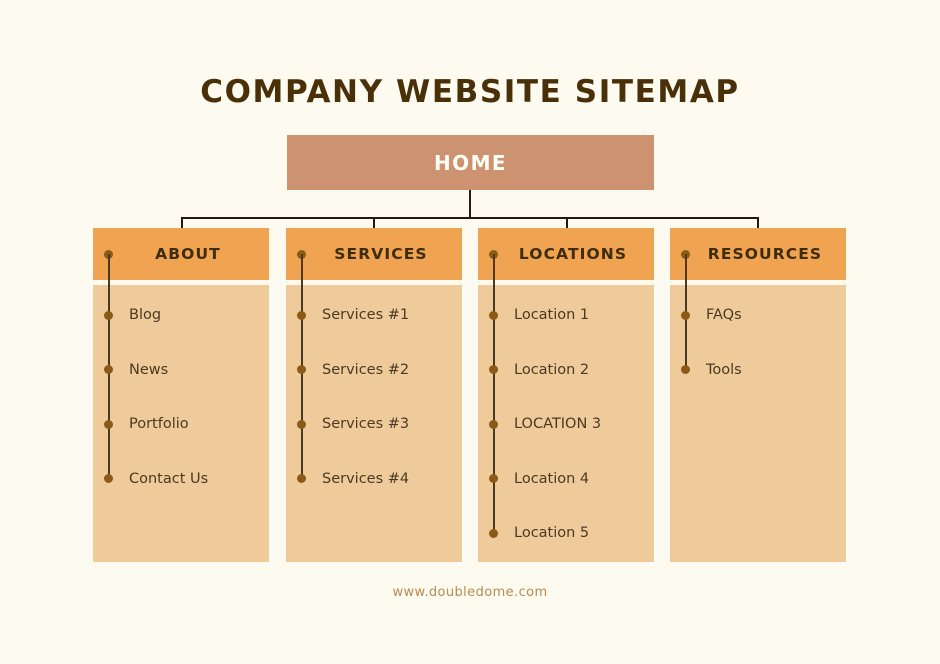  What do you see at coordinates (181, 395) in the screenshot?
I see `sitemap-column-about: ABOUT Blog News Portfolio Contact Us` at bounding box center [181, 395].